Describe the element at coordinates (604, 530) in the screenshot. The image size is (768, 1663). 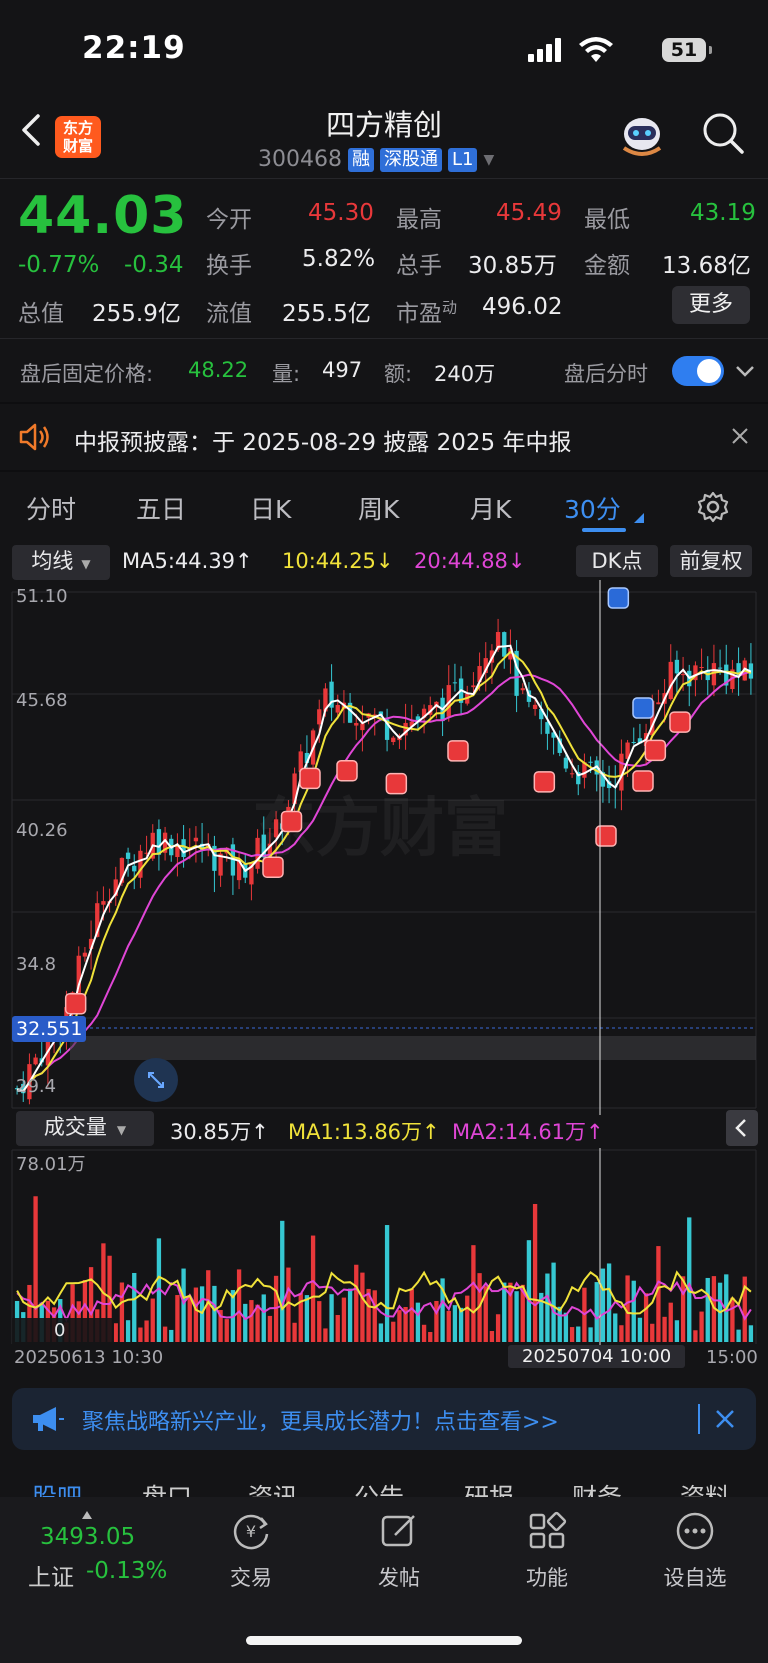
I see `active-tab-indicator` at that location.